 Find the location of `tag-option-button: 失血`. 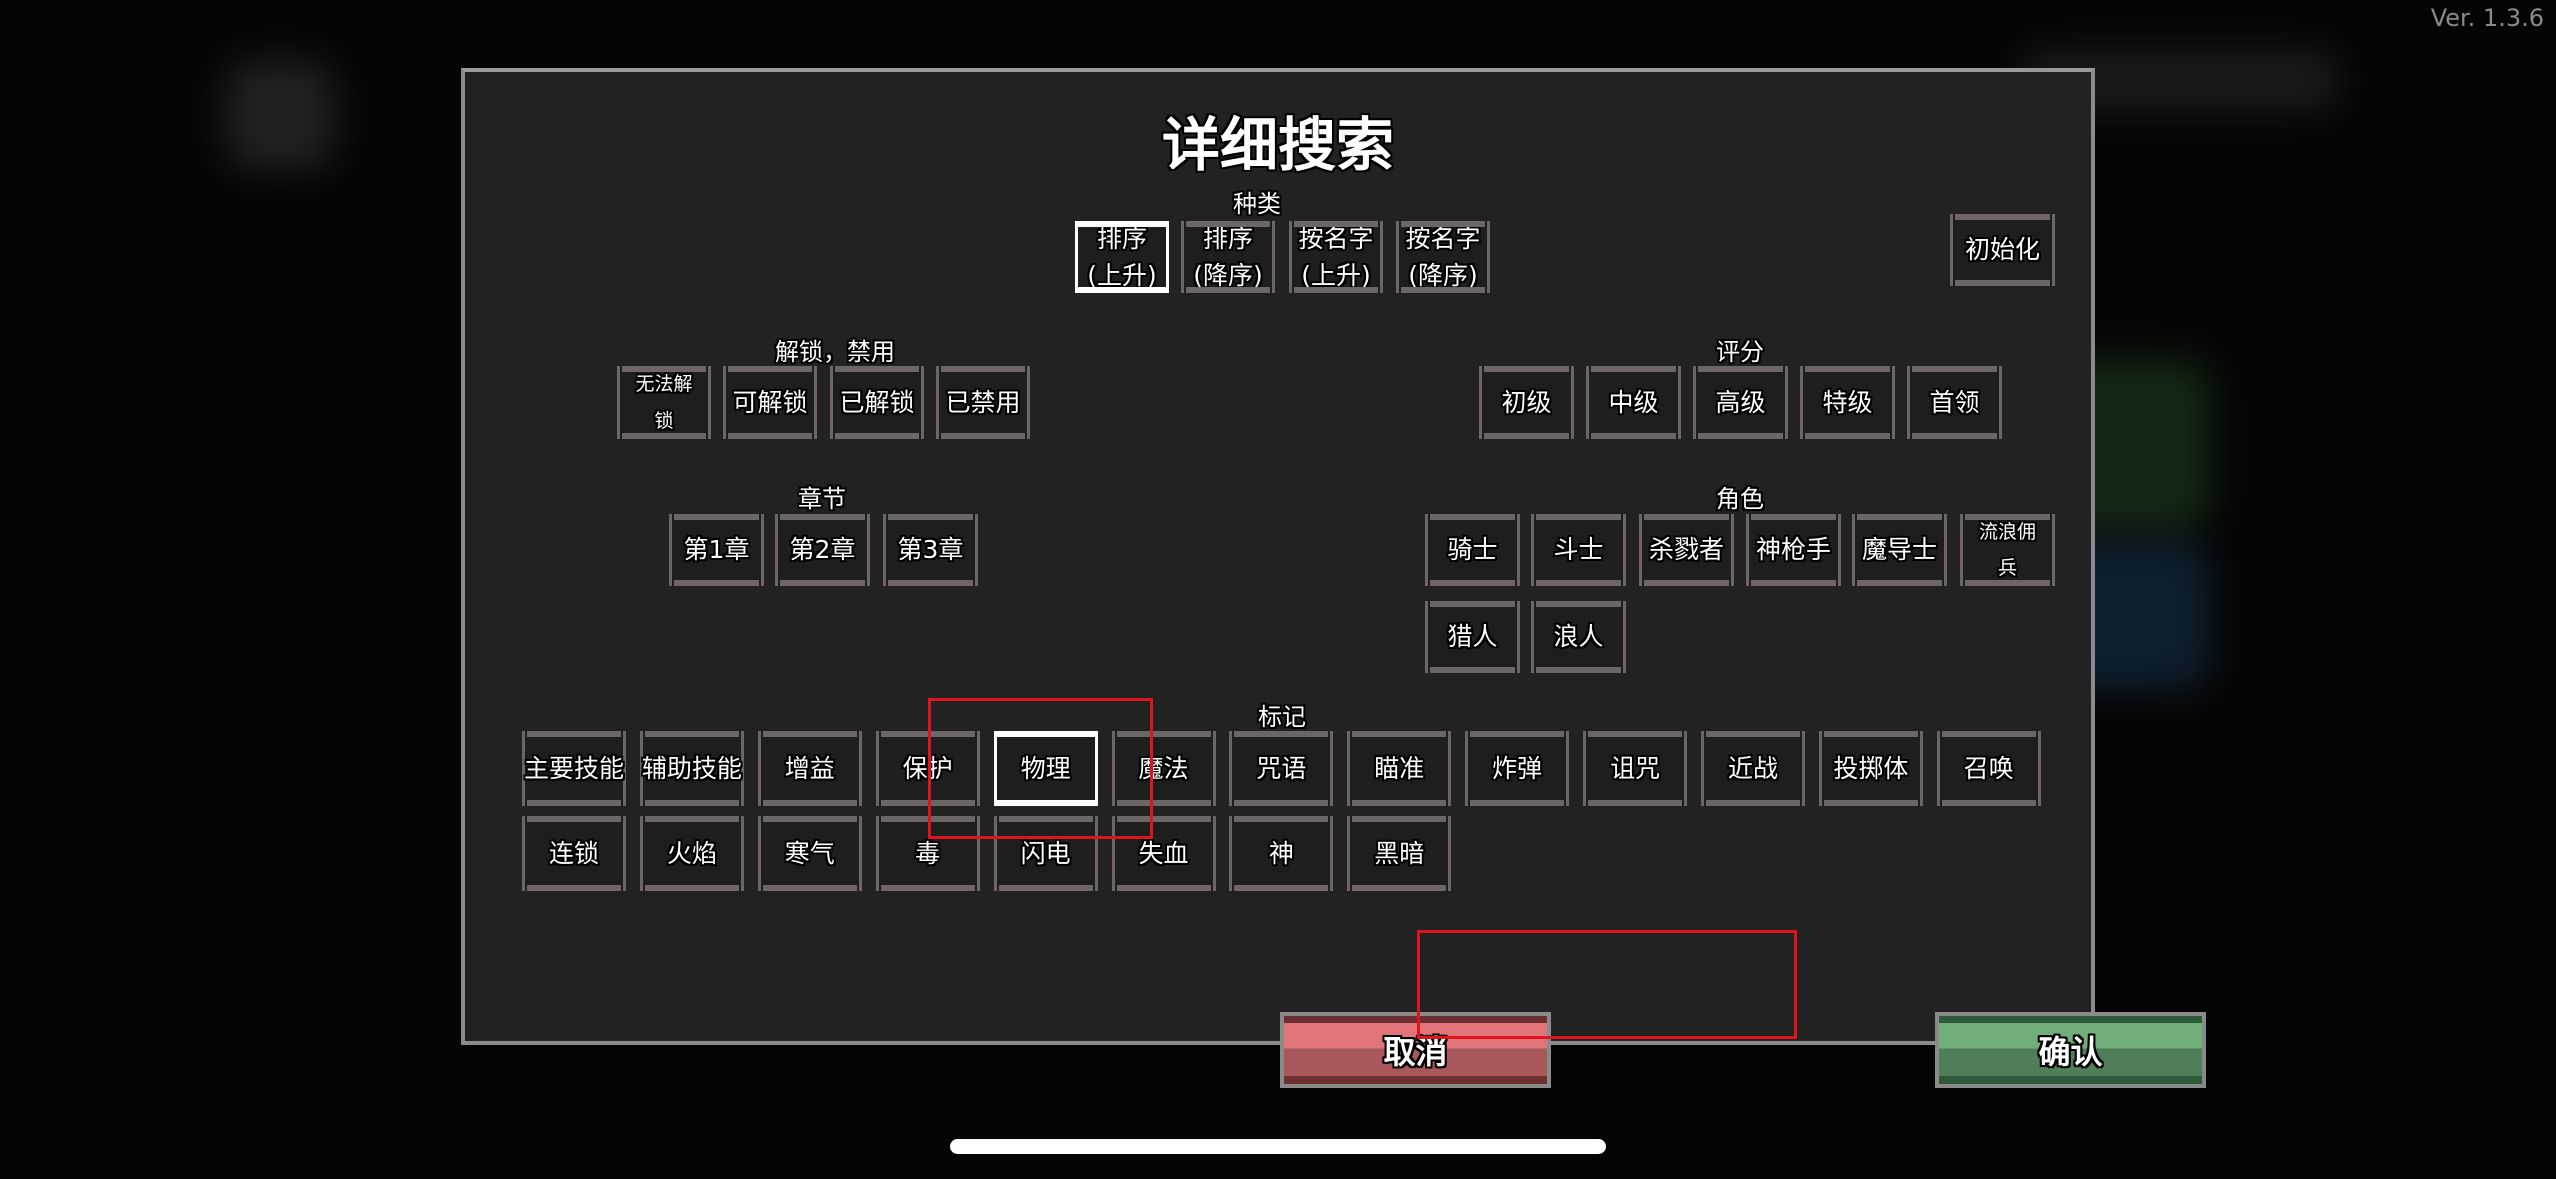

tag-option-button: 失血 is located at coordinates (1163, 853).